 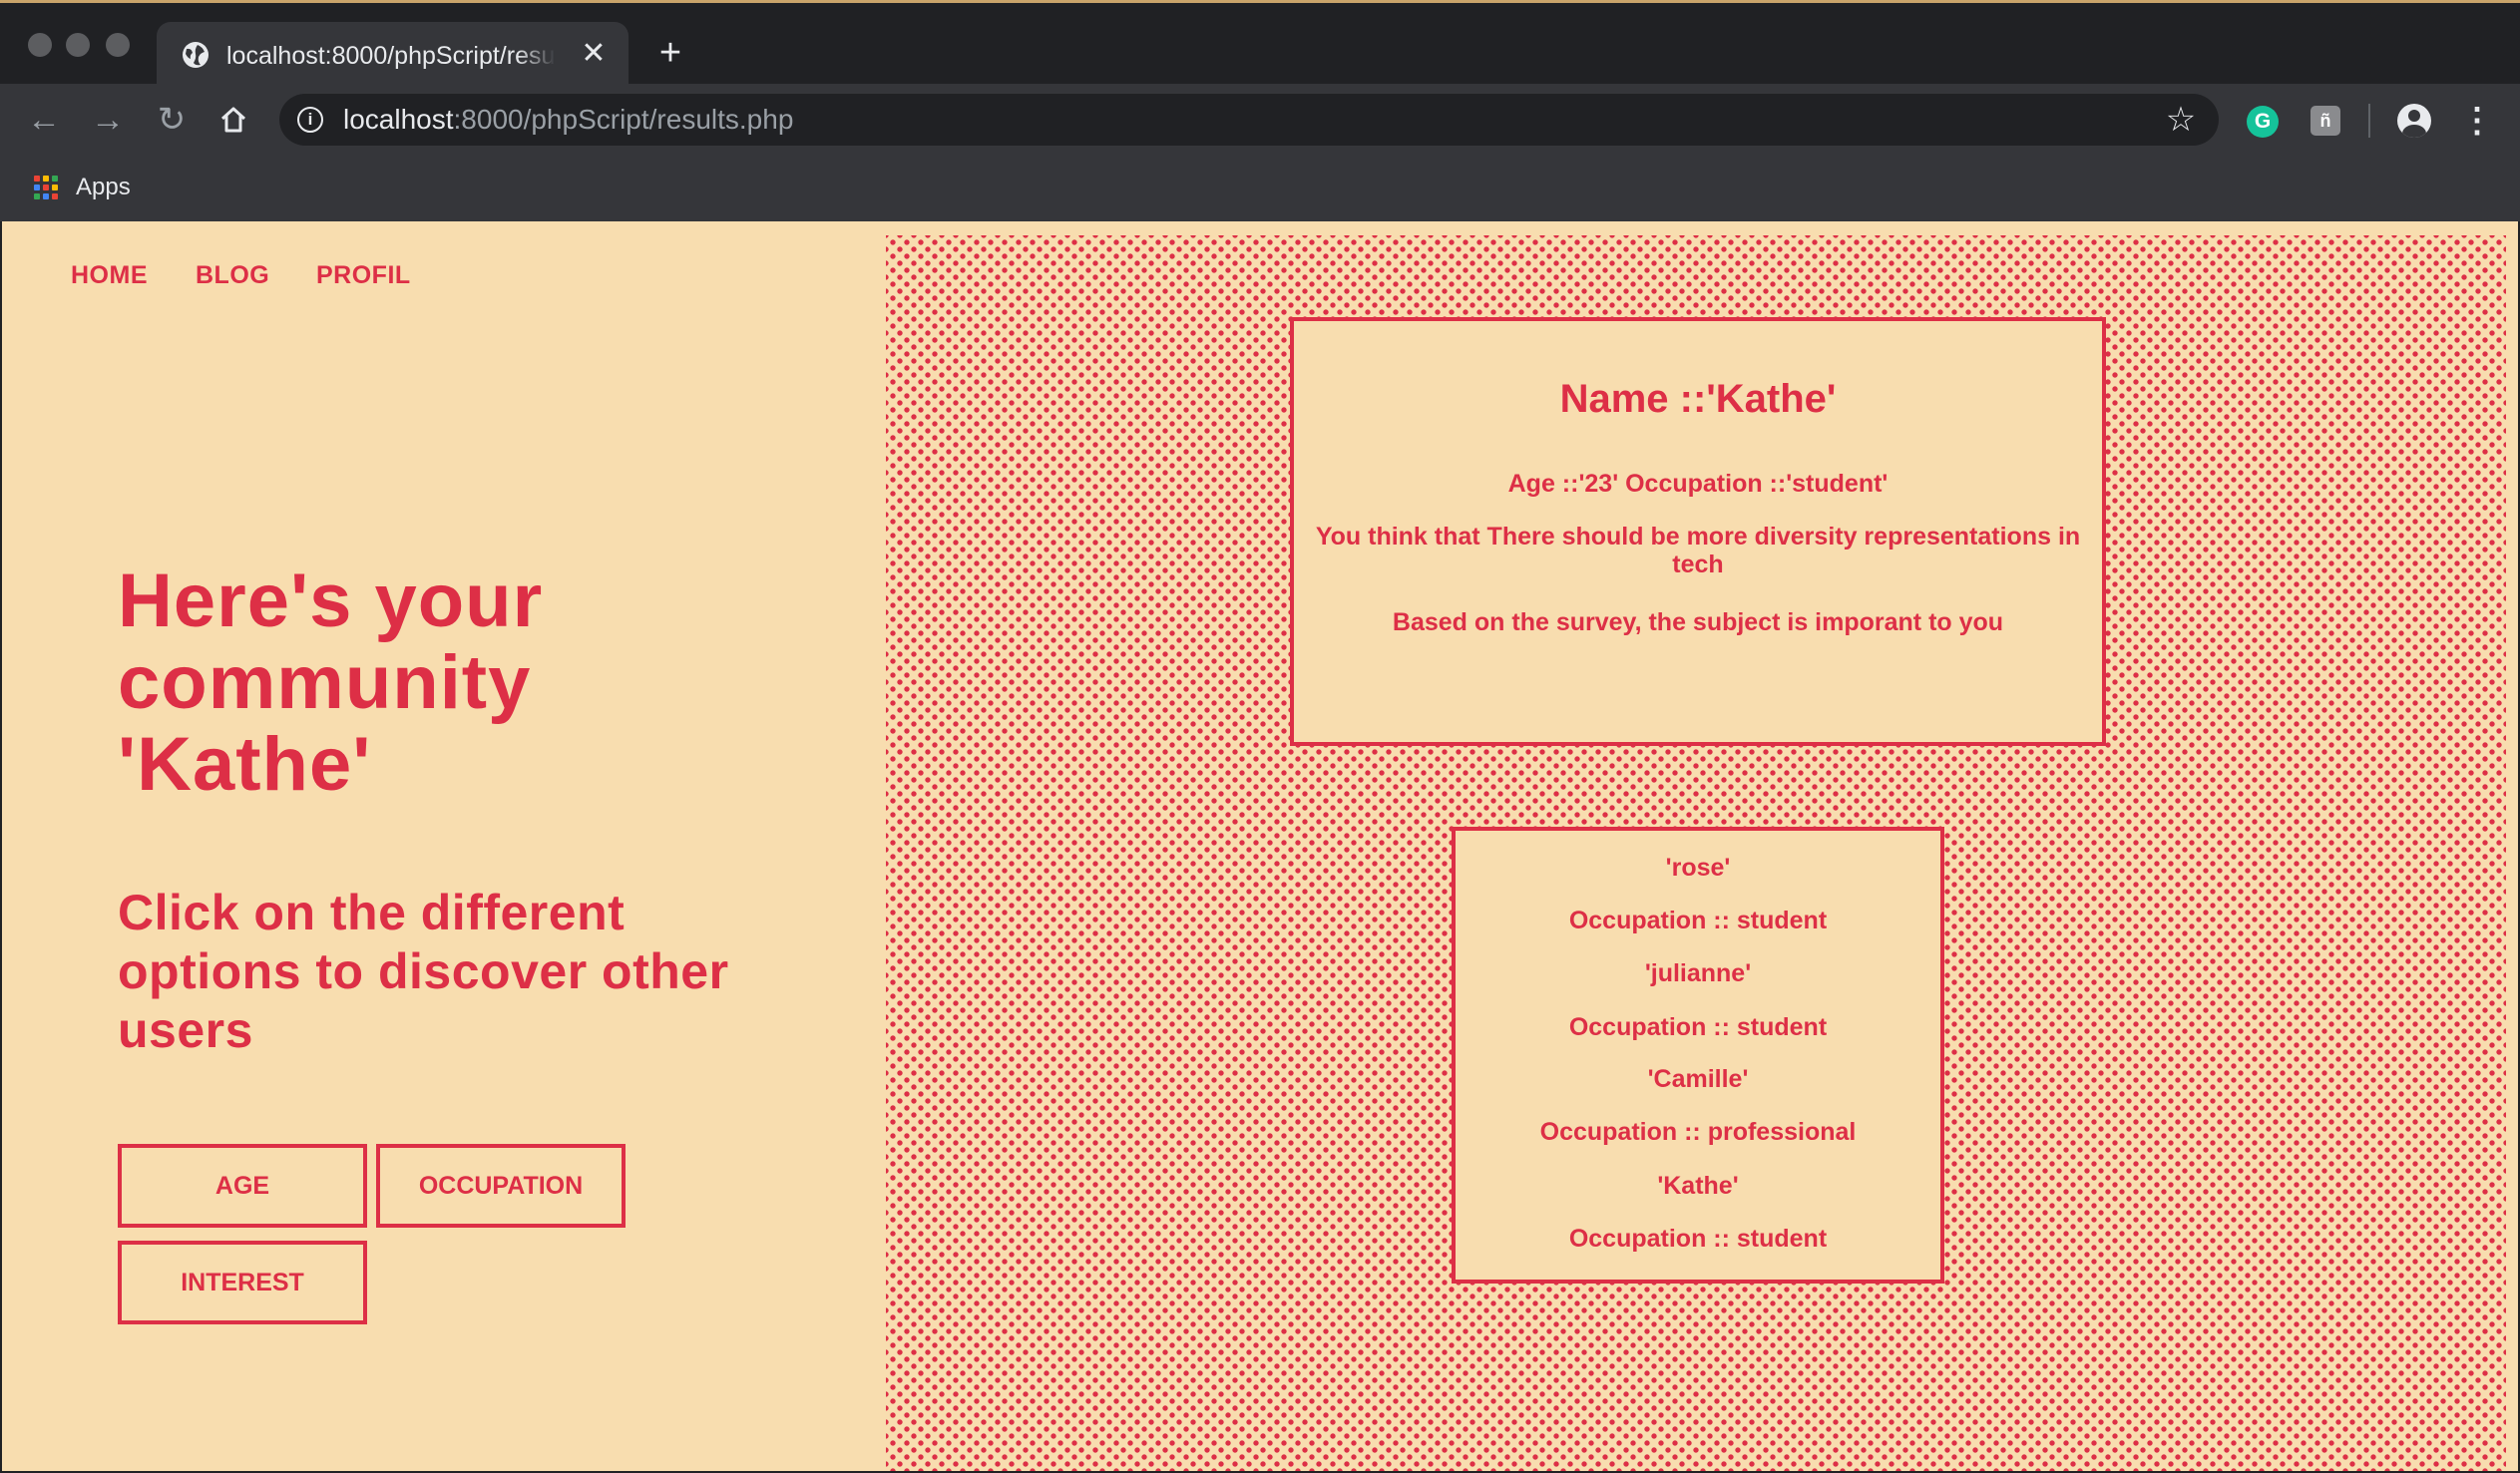 What do you see at coordinates (196, 55) in the screenshot?
I see `globe-icon` at bounding box center [196, 55].